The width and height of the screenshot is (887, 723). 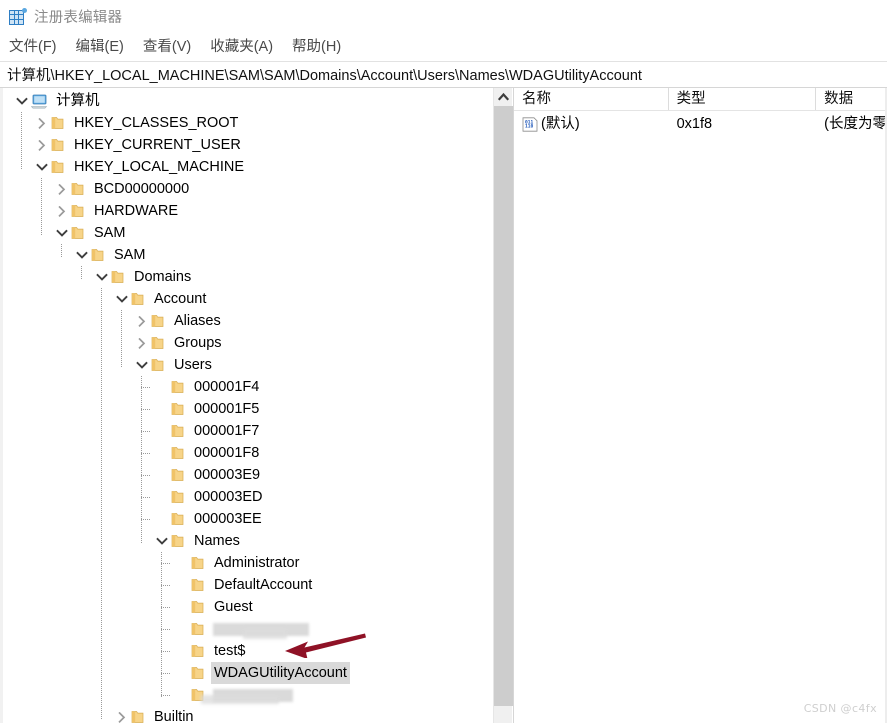 I want to click on tree-node-label: DefaultAccount, so click(x=263, y=585).